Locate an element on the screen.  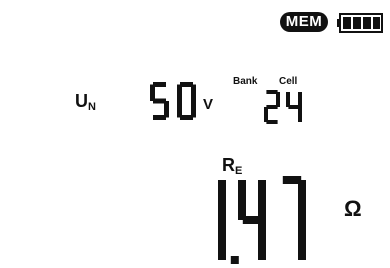
voltage-unit: V is located at coordinates (208, 104).